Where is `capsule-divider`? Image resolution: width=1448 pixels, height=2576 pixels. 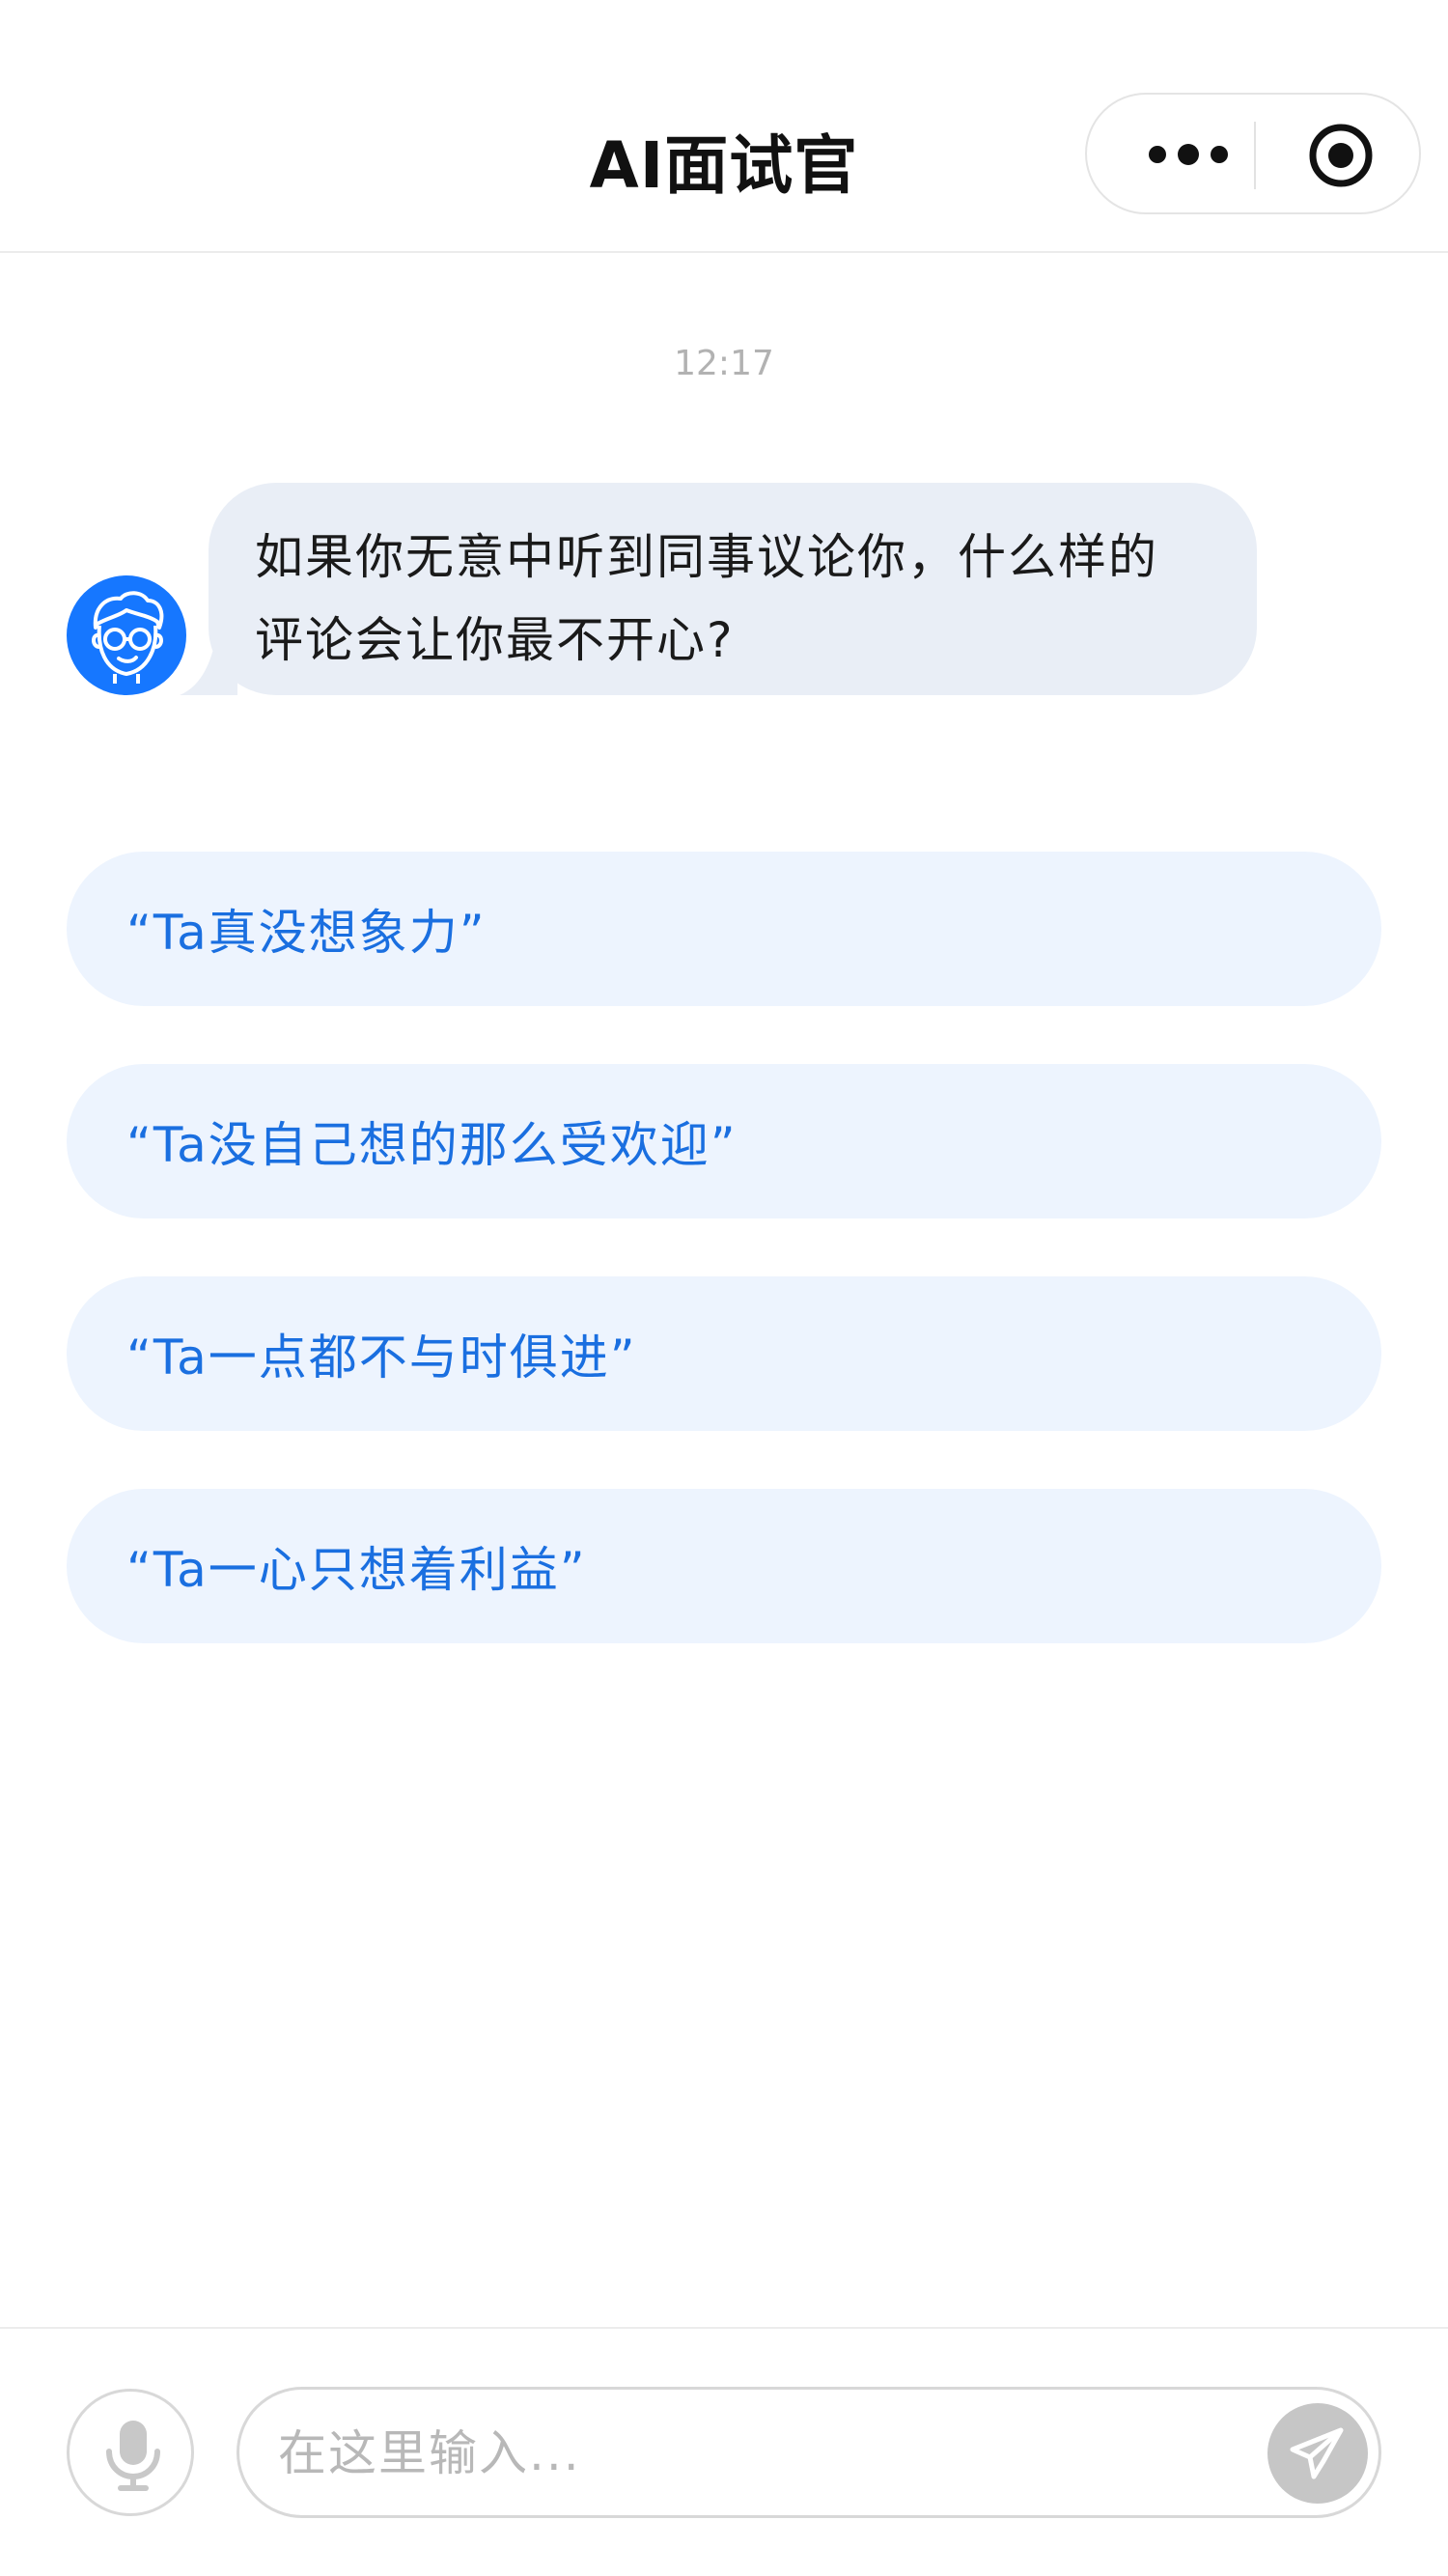
capsule-divider is located at coordinates (1255, 156).